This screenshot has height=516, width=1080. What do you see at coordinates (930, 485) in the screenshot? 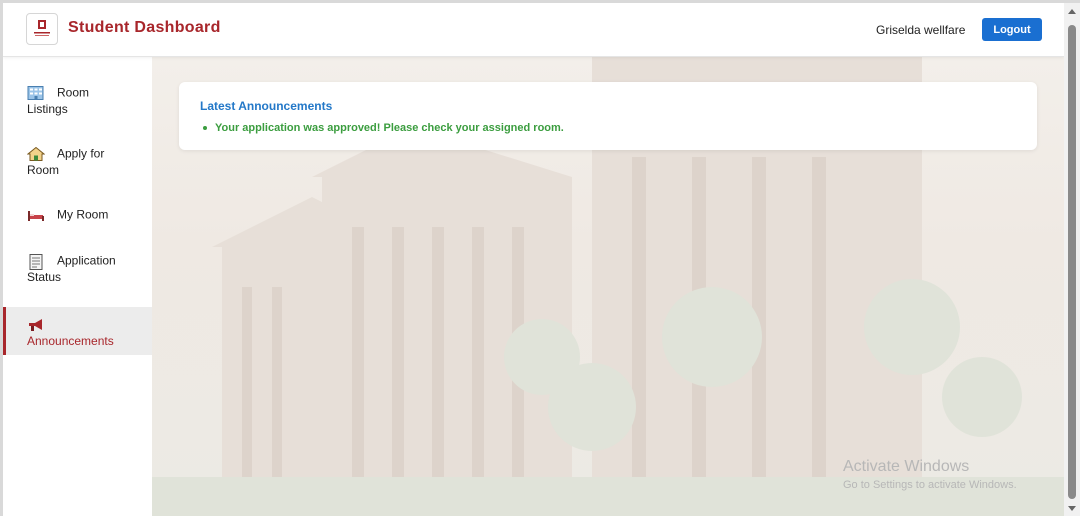
I see `watermark-subtitle: Go to Settings to activate Windows.` at bounding box center [930, 485].